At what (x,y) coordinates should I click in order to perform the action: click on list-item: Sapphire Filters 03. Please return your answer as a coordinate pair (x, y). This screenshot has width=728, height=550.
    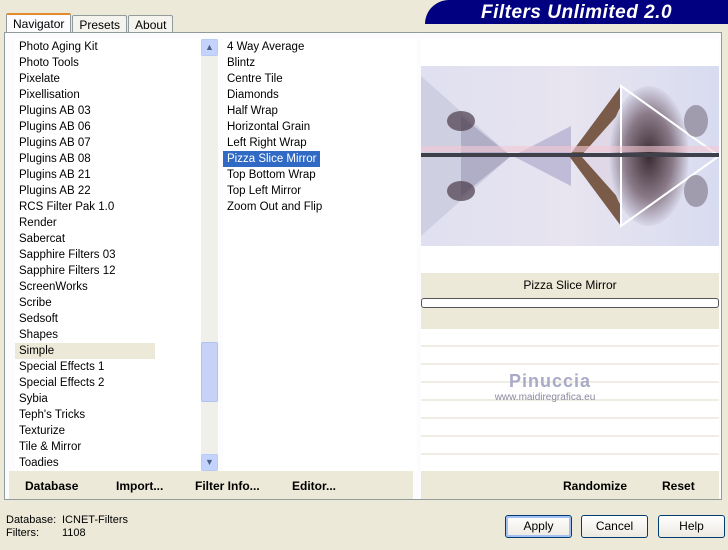
    Looking at the image, I should click on (114, 255).